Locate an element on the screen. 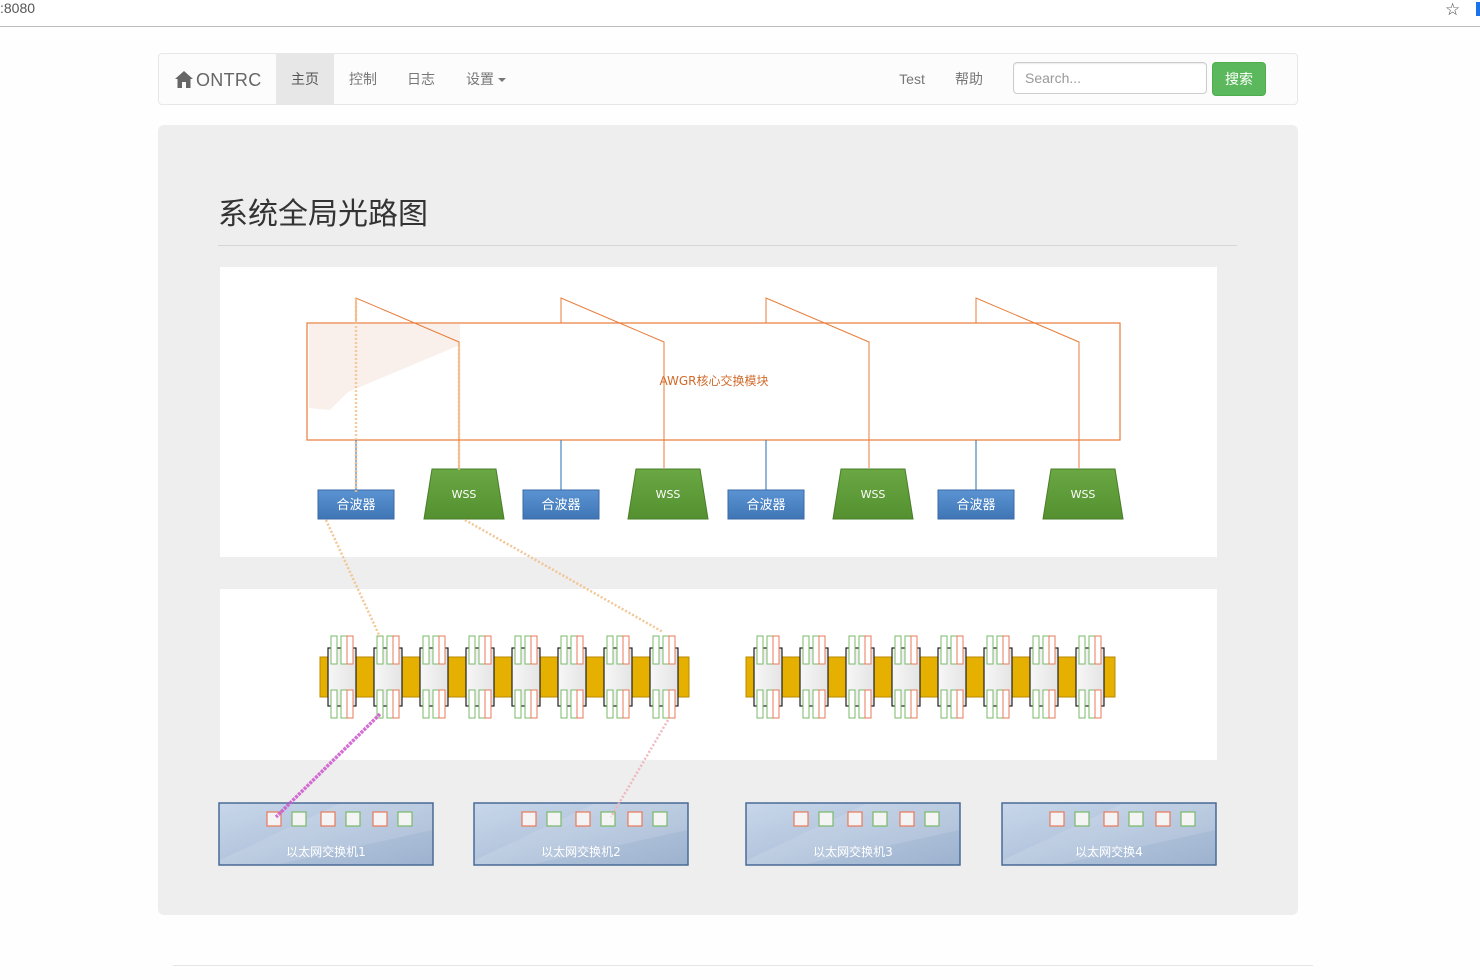 This screenshot has width=1480, height=980. patch-cable-magenta is located at coordinates (328, 765).